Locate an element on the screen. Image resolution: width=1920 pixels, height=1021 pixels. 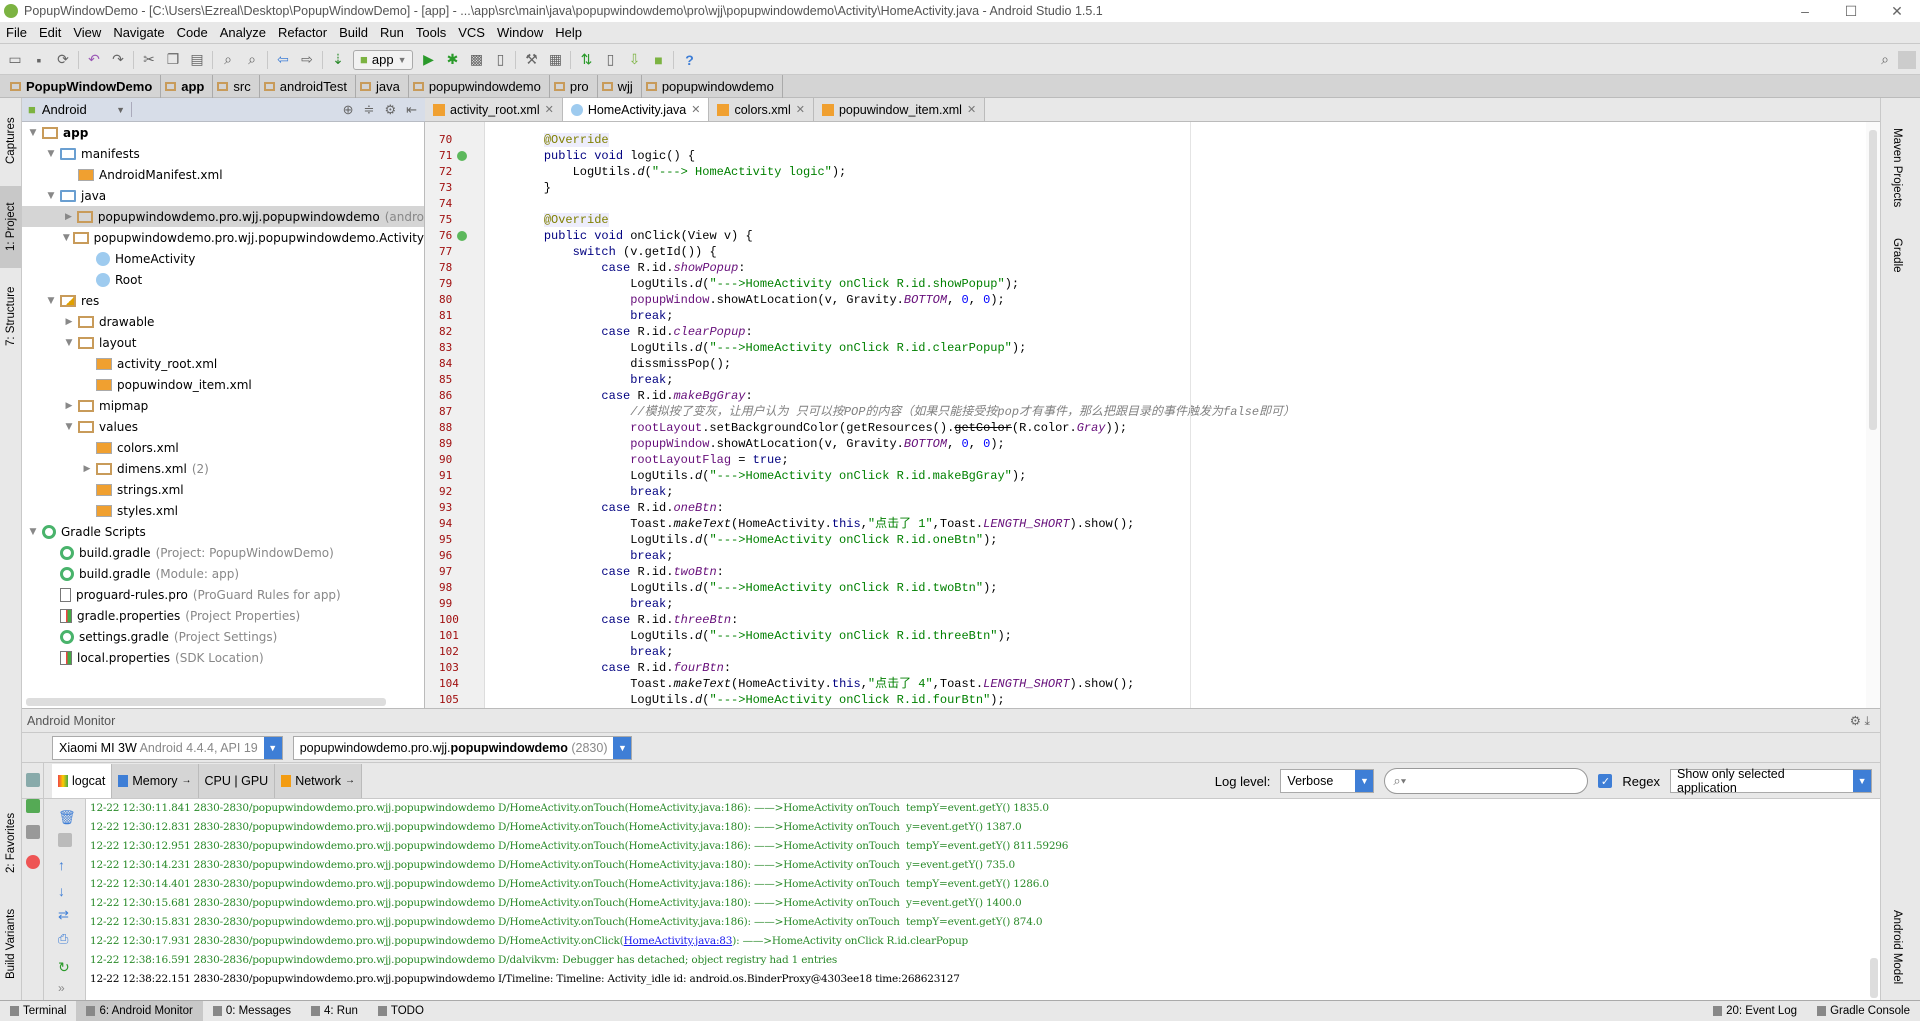
tab-network: Network → is located at coordinates (319, 780).